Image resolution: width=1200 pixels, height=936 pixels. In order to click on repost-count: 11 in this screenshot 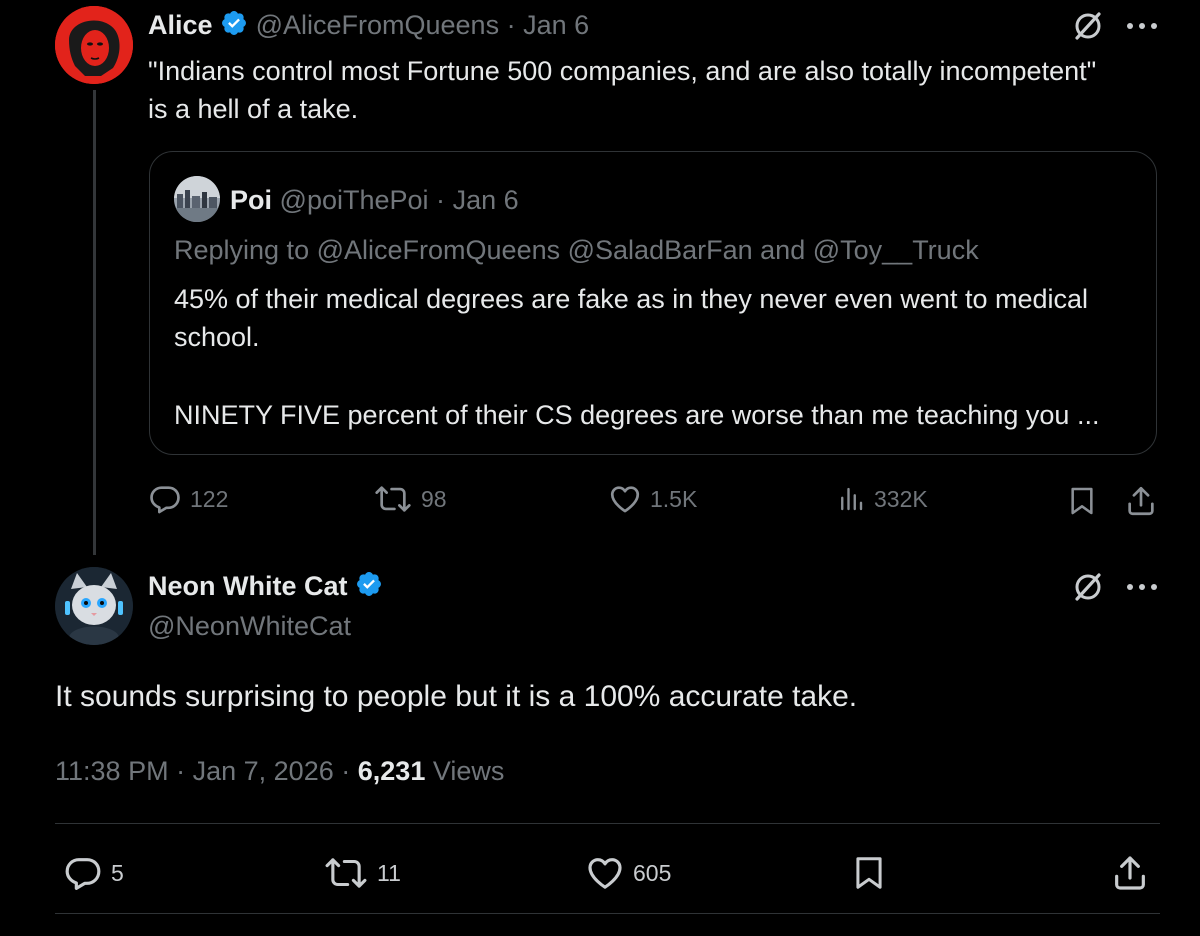, I will do `click(389, 872)`.